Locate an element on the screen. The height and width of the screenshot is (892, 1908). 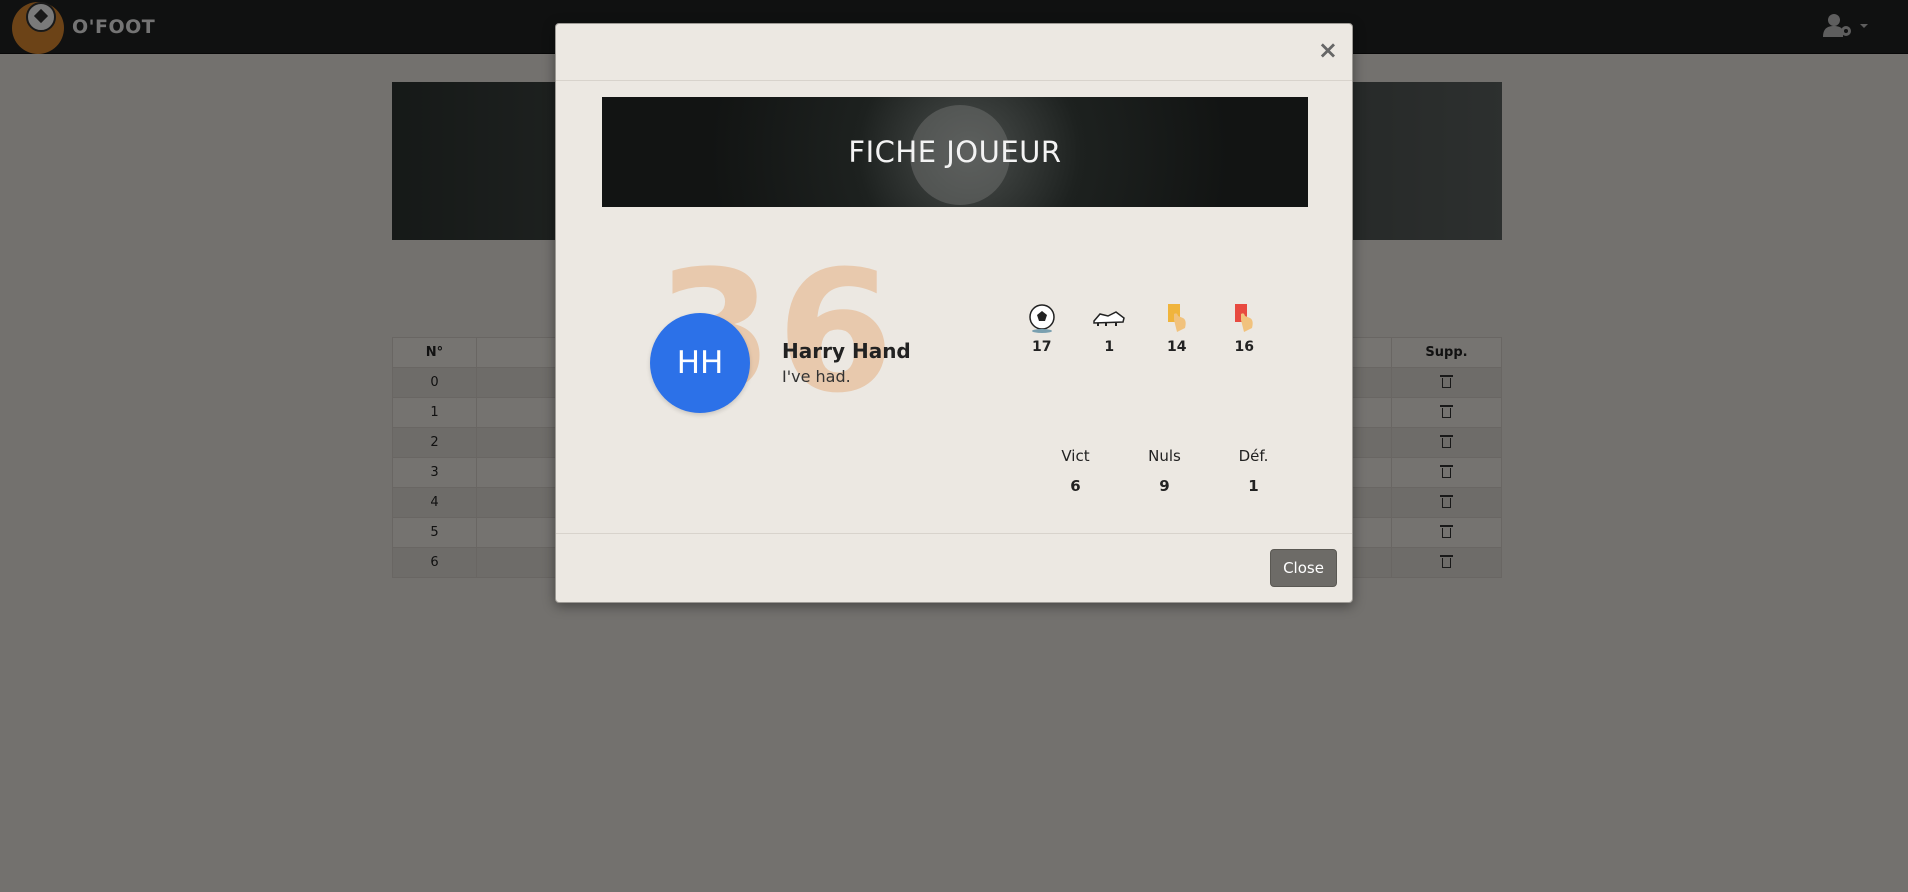
football-boot-icon is located at coordinates (1110, 318).